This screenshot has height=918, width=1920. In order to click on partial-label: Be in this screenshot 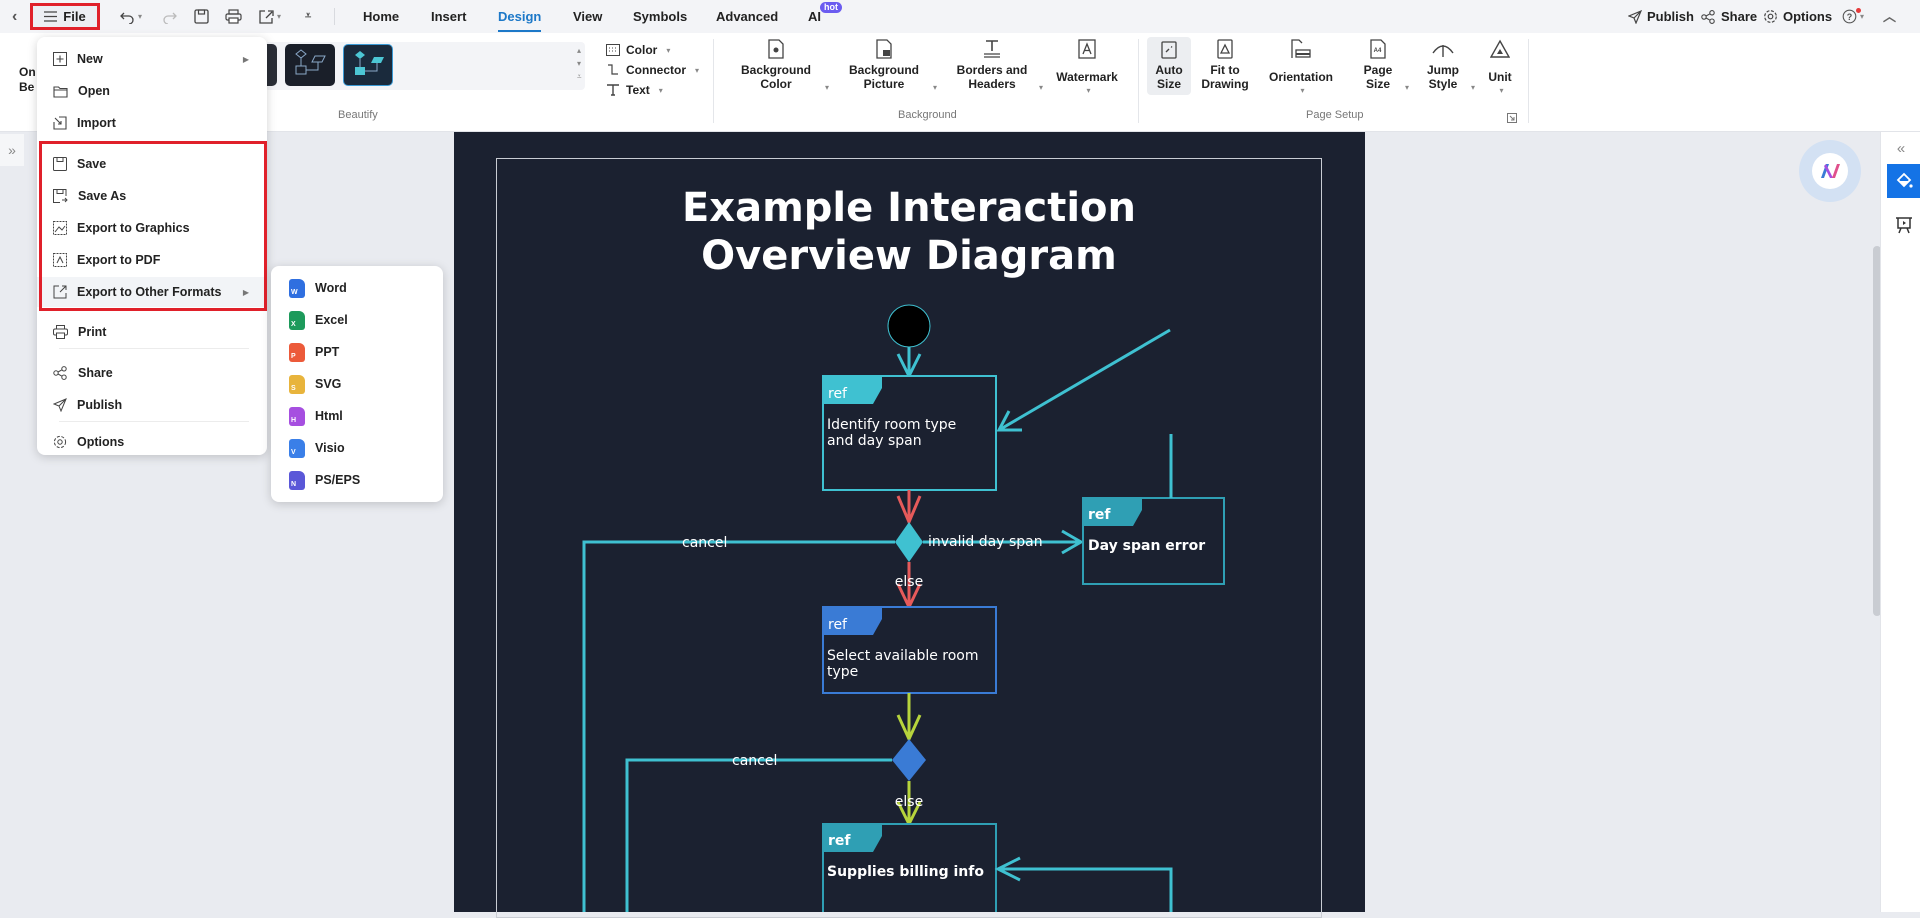, I will do `click(27, 87)`.